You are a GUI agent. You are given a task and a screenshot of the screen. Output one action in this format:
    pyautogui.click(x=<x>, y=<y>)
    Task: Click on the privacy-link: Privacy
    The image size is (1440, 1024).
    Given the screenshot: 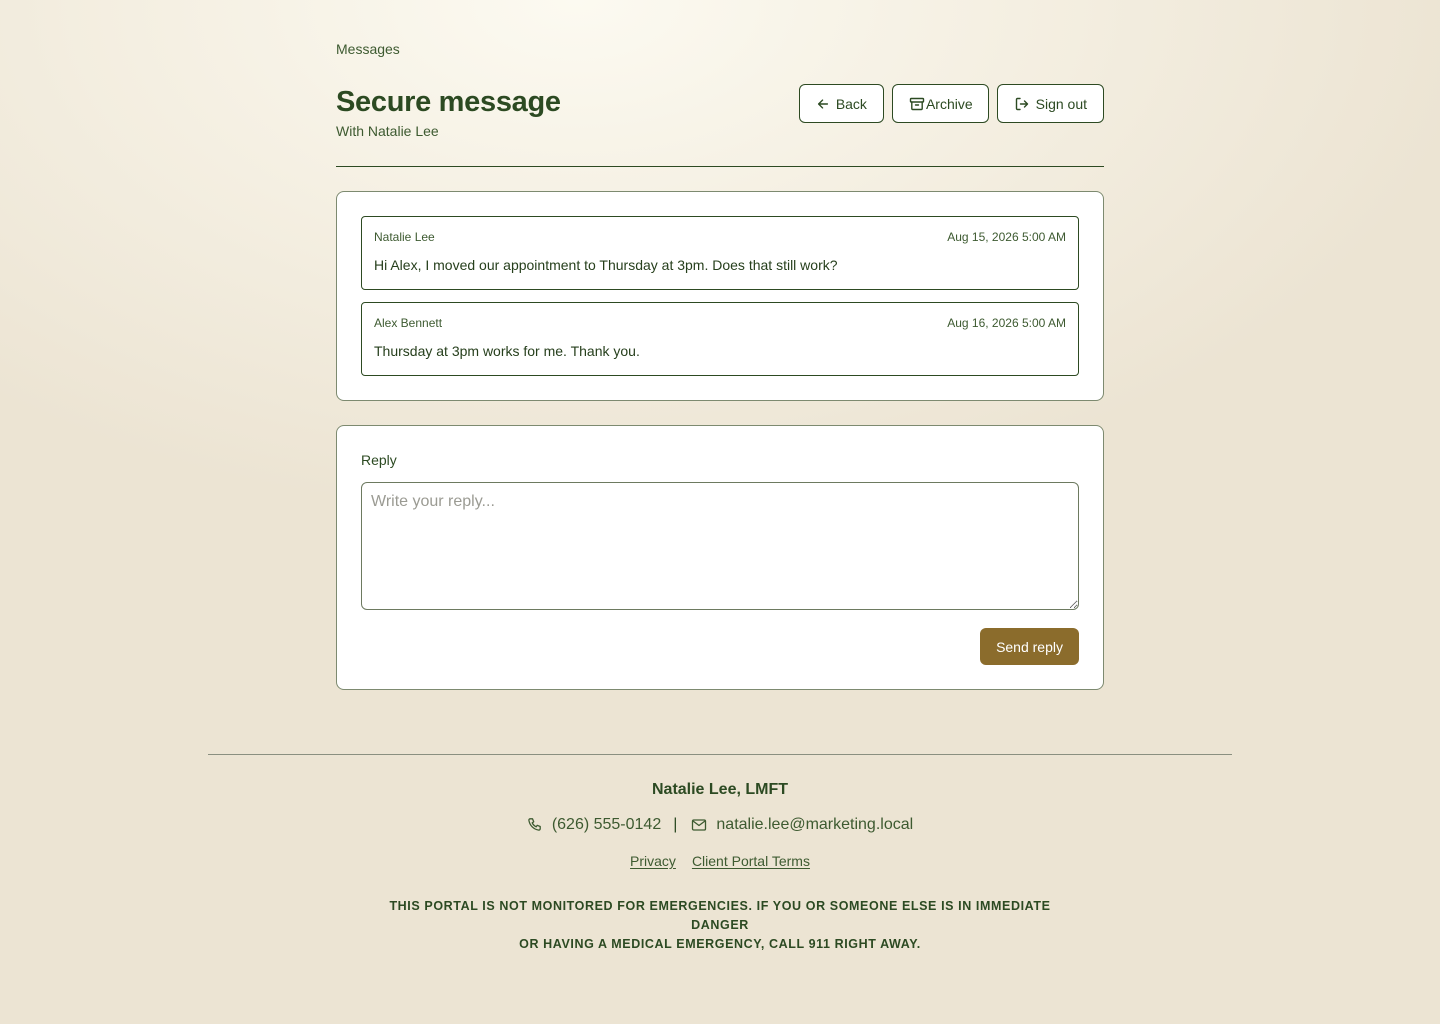 What is the action you would take?
    pyautogui.click(x=653, y=861)
    